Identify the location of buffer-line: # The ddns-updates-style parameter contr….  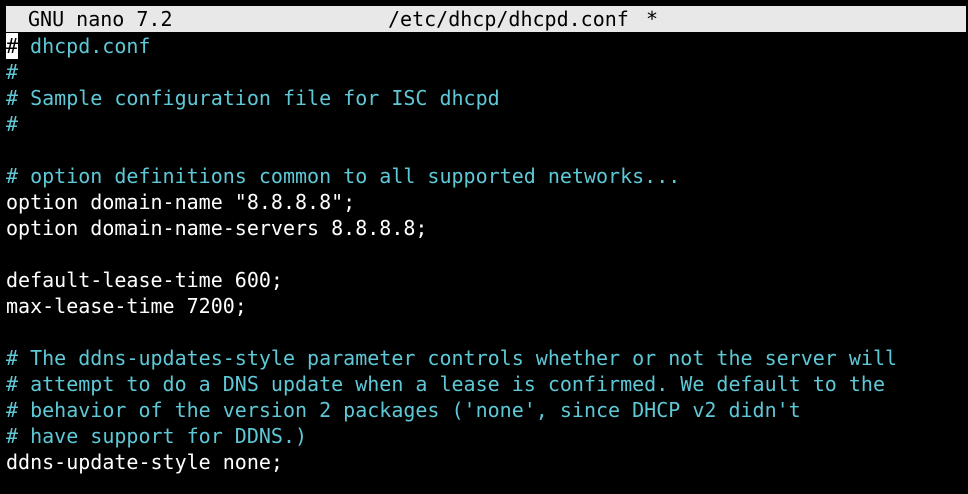
(486, 358).